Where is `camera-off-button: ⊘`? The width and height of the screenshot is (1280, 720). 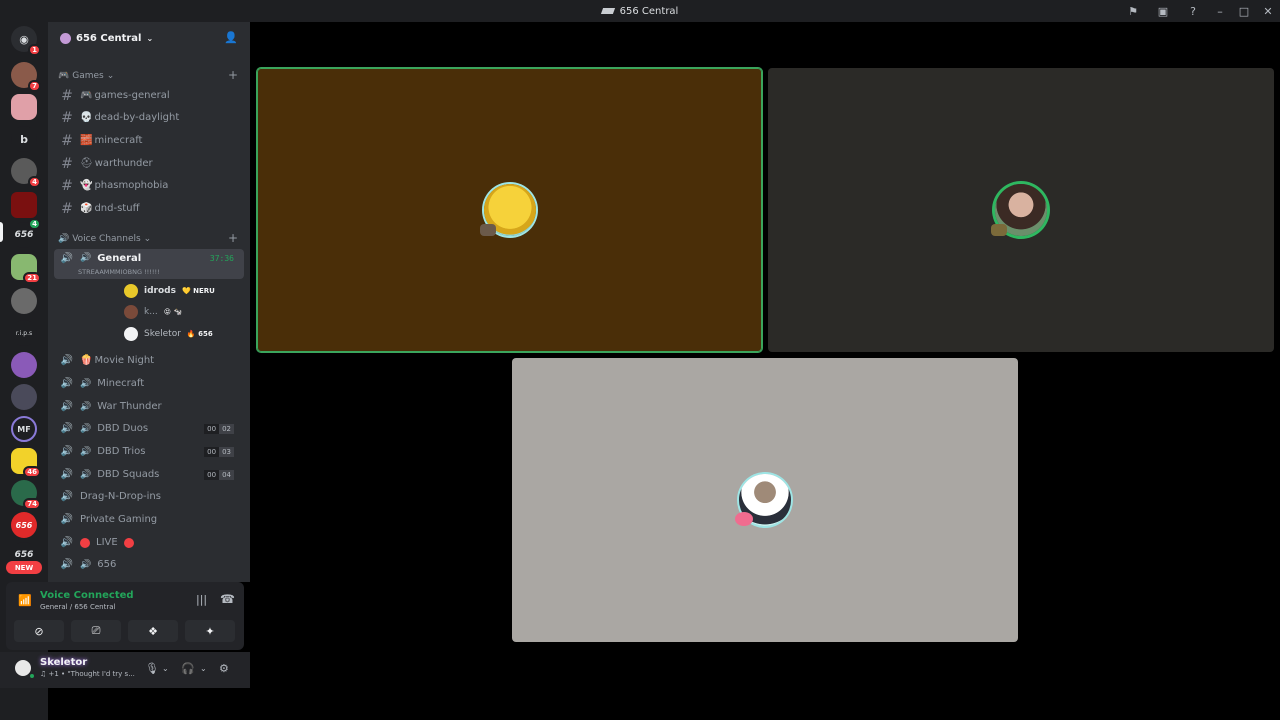
camera-off-button: ⊘ is located at coordinates (39, 631).